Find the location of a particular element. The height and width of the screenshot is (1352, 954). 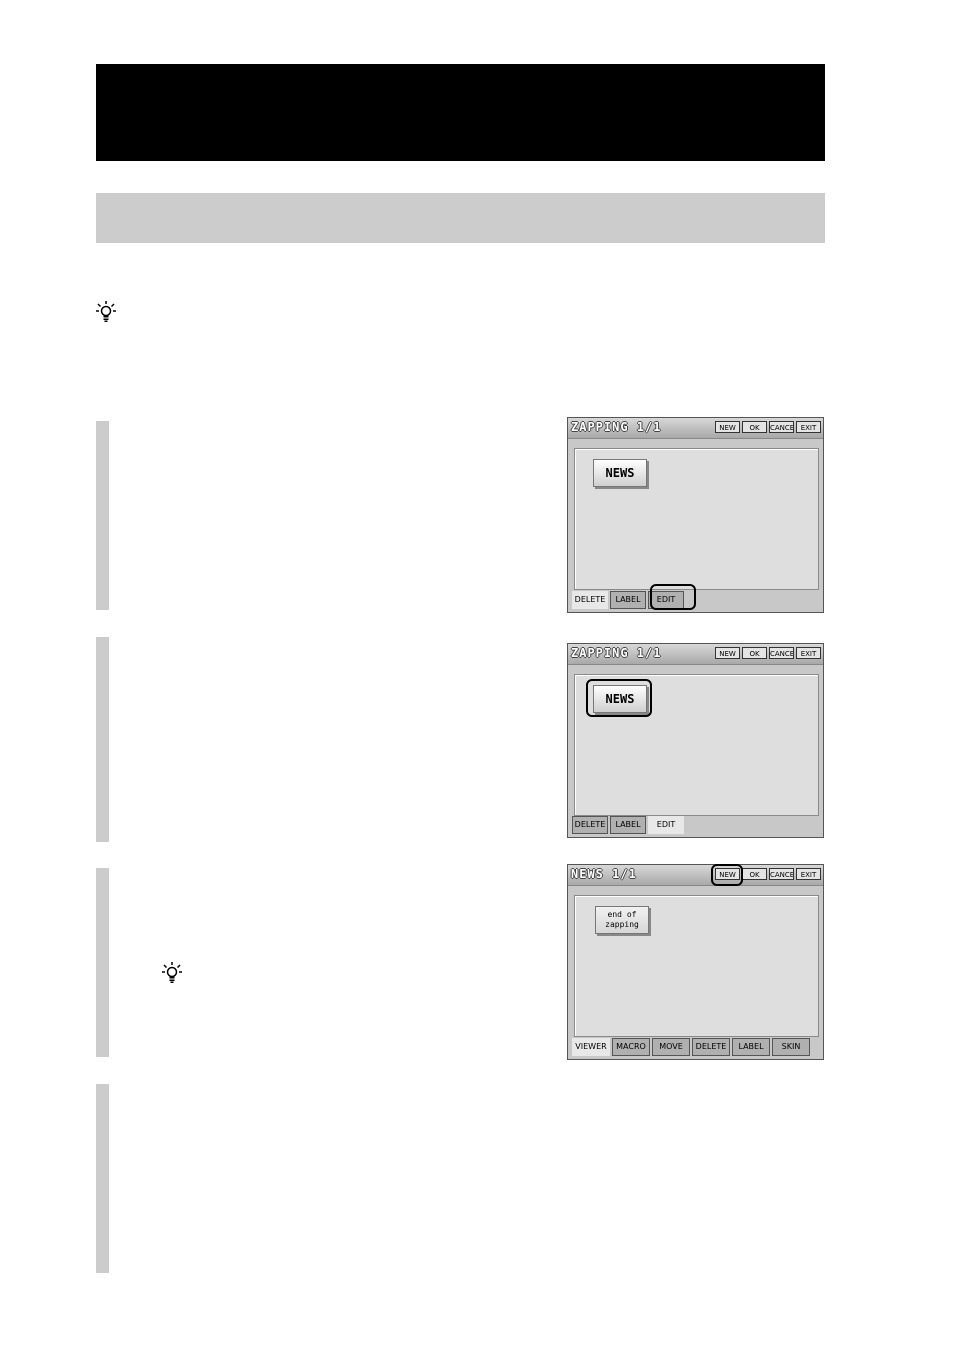

end-of-zapping-button: end of zapping is located at coordinates (622, 920).